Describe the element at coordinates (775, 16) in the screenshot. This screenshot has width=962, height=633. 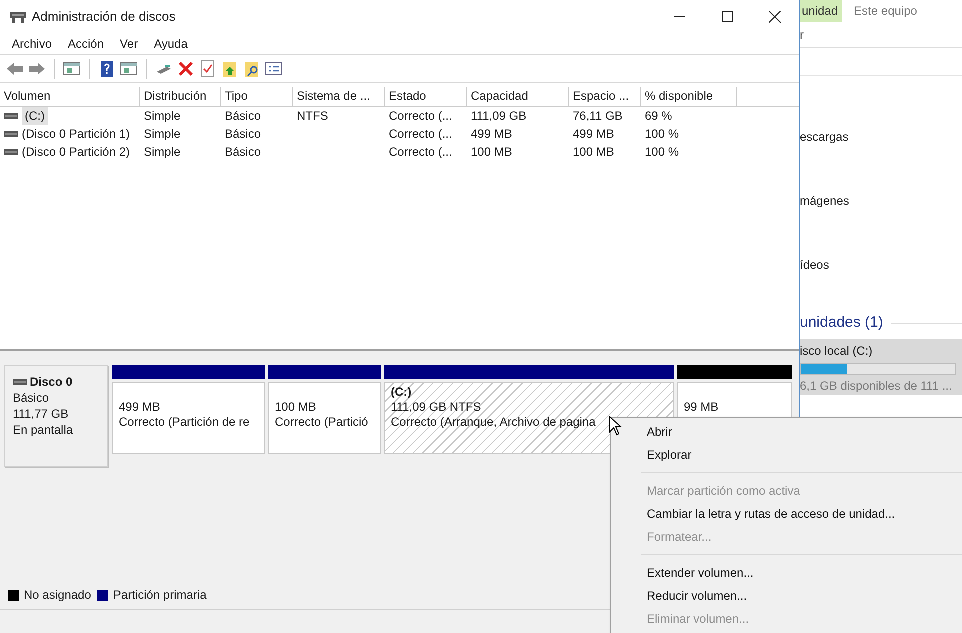
I see `close-icon` at that location.